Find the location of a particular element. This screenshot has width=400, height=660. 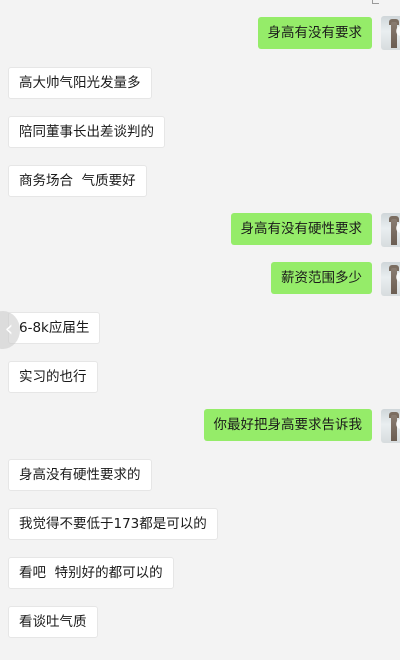

outgoing-message-bubble: 你最好把身高要求告诉我 is located at coordinates (287, 425).